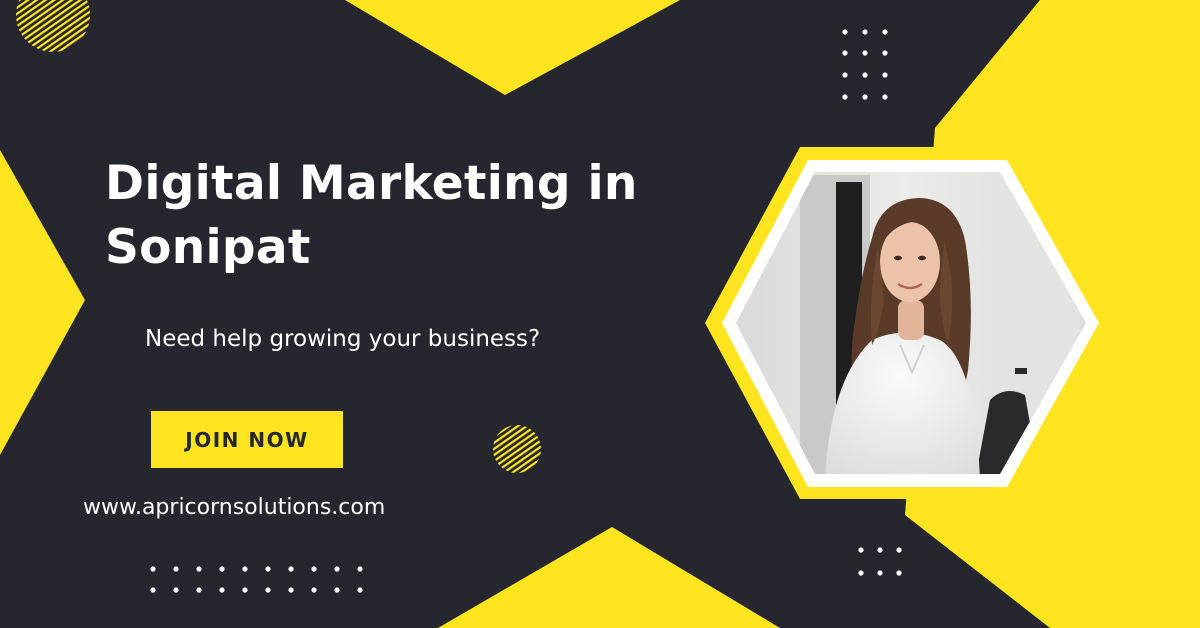 The width and height of the screenshot is (1200, 628). What do you see at coordinates (343, 339) in the screenshot?
I see `tagline: Need help growing your business?` at bounding box center [343, 339].